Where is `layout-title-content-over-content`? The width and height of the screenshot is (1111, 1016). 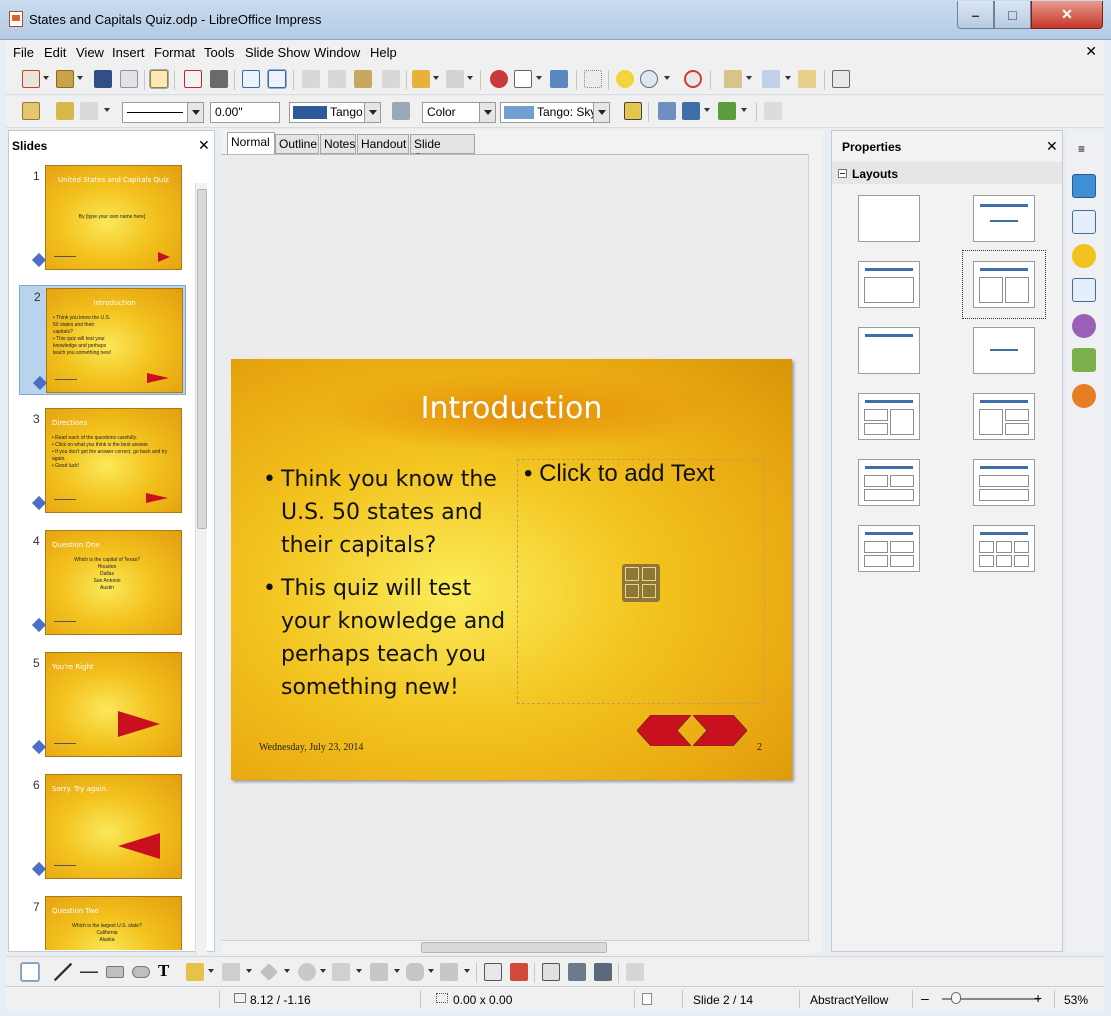 layout-title-content-over-content is located at coordinates (1004, 482).